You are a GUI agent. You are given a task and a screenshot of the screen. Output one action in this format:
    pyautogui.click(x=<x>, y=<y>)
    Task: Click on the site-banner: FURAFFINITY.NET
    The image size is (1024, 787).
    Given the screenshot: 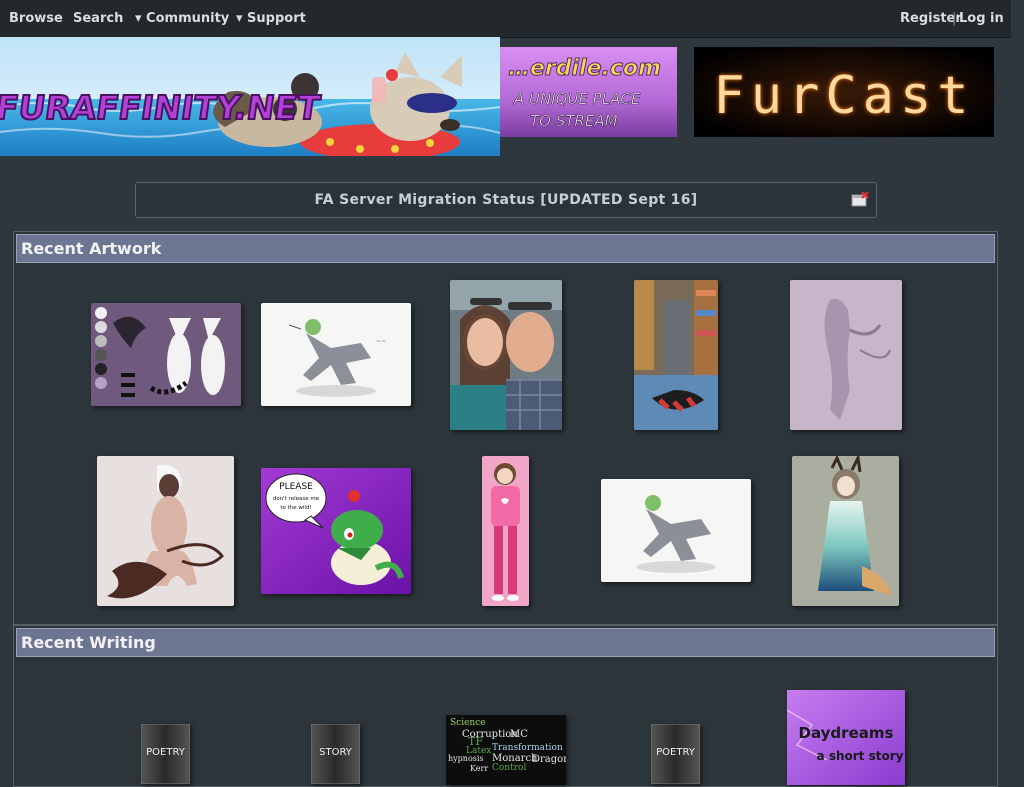 What is the action you would take?
    pyautogui.click(x=250, y=96)
    